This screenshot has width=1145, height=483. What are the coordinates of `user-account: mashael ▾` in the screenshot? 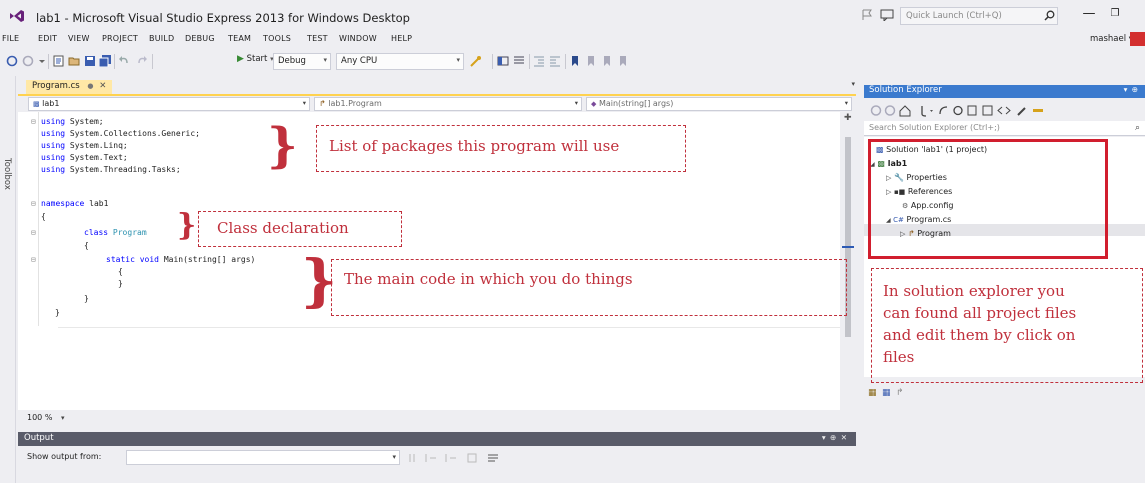 It's located at (1111, 39).